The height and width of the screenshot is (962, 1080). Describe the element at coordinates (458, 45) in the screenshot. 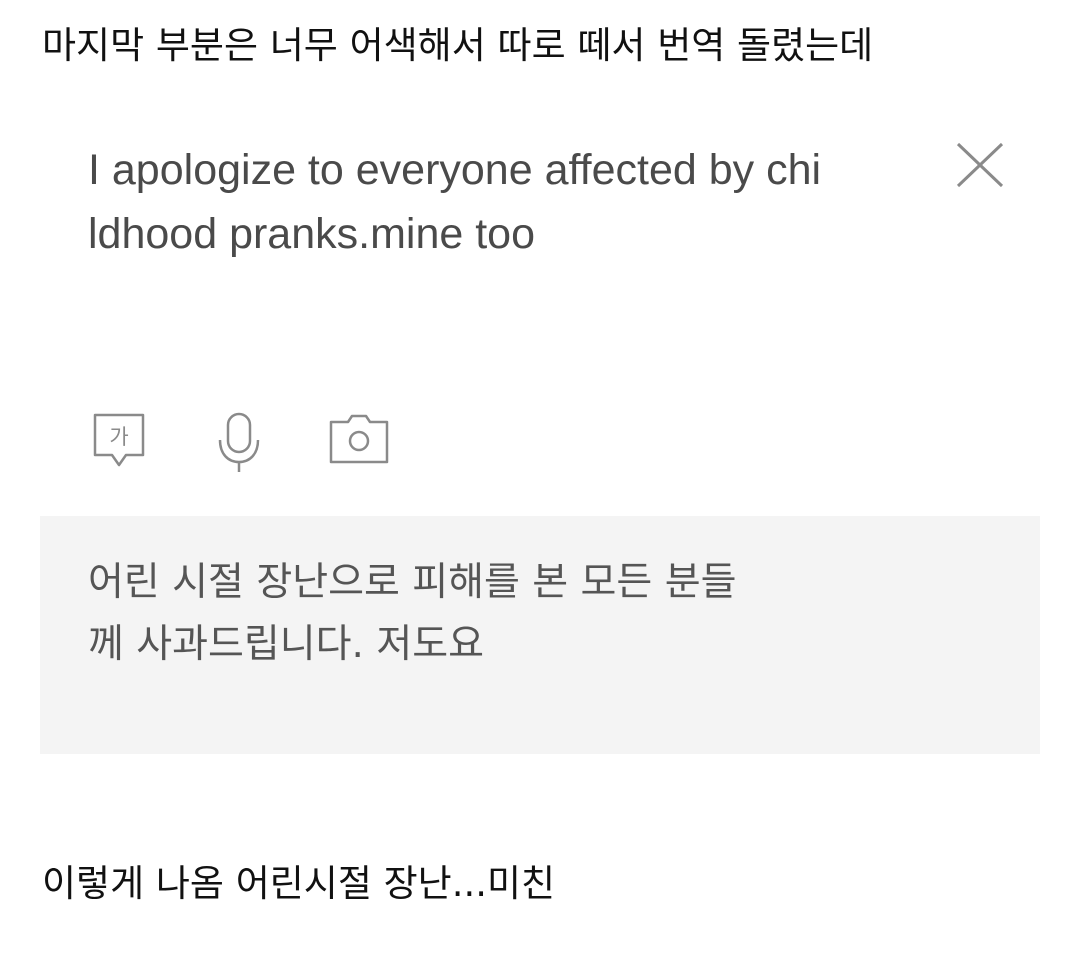

I see `caption-top: 마지막 부분은 너무 어색해서 따로 떼서 번역 돌렸는데` at that location.